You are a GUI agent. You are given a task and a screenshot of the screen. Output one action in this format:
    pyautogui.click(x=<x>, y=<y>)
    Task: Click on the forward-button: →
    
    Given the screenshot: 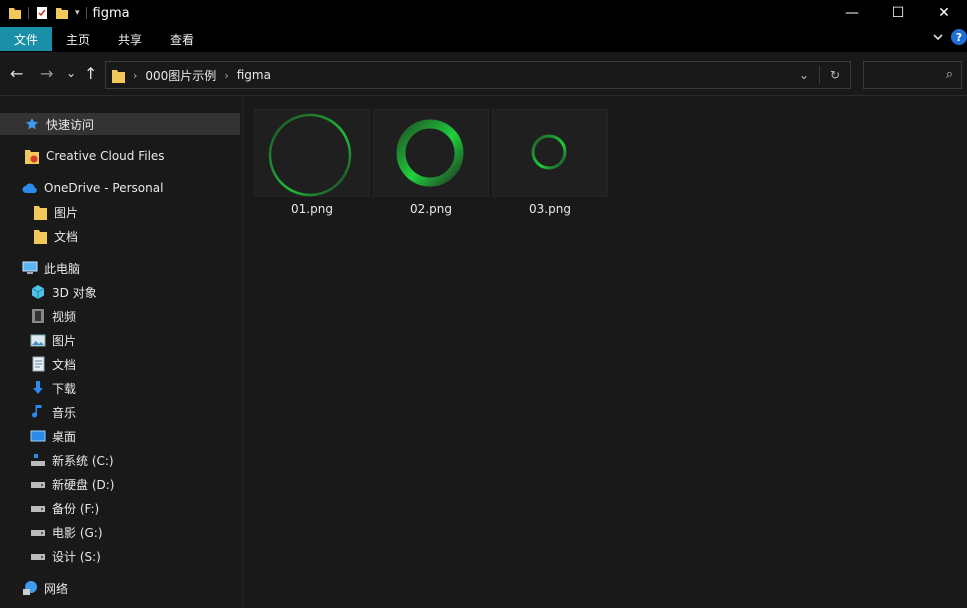 What is the action you would take?
    pyautogui.click(x=46, y=73)
    